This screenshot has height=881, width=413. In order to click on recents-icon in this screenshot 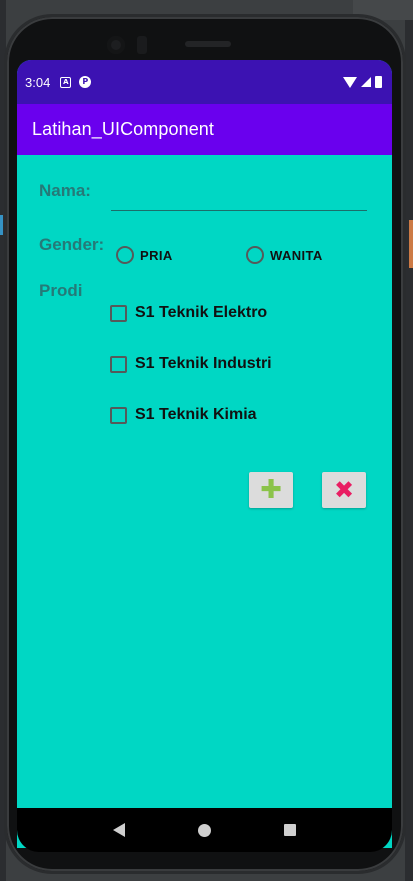, I will do `click(289, 830)`.